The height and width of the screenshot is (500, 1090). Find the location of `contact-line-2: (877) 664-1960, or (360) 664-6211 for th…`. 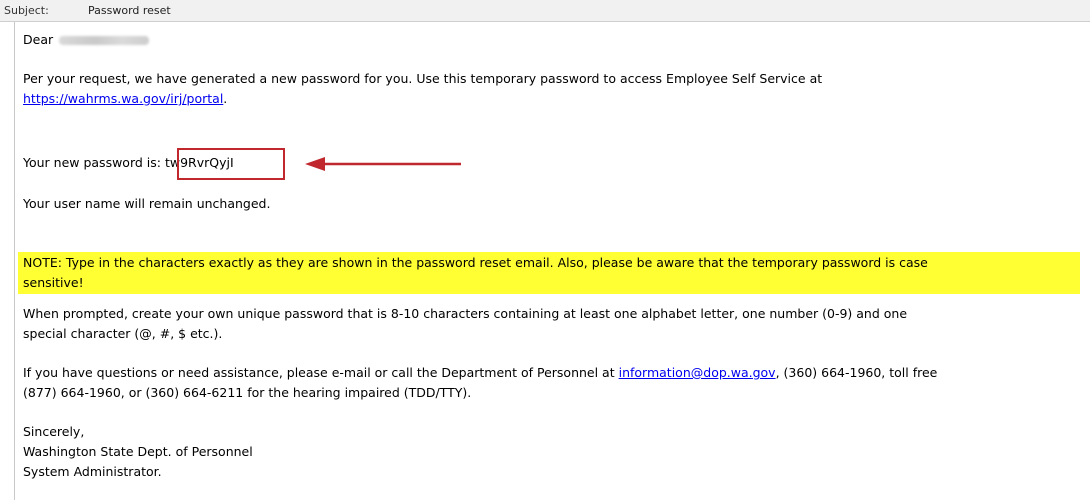

contact-line-2: (877) 664-1960, or (360) 664-6211 for th… is located at coordinates (247, 392).